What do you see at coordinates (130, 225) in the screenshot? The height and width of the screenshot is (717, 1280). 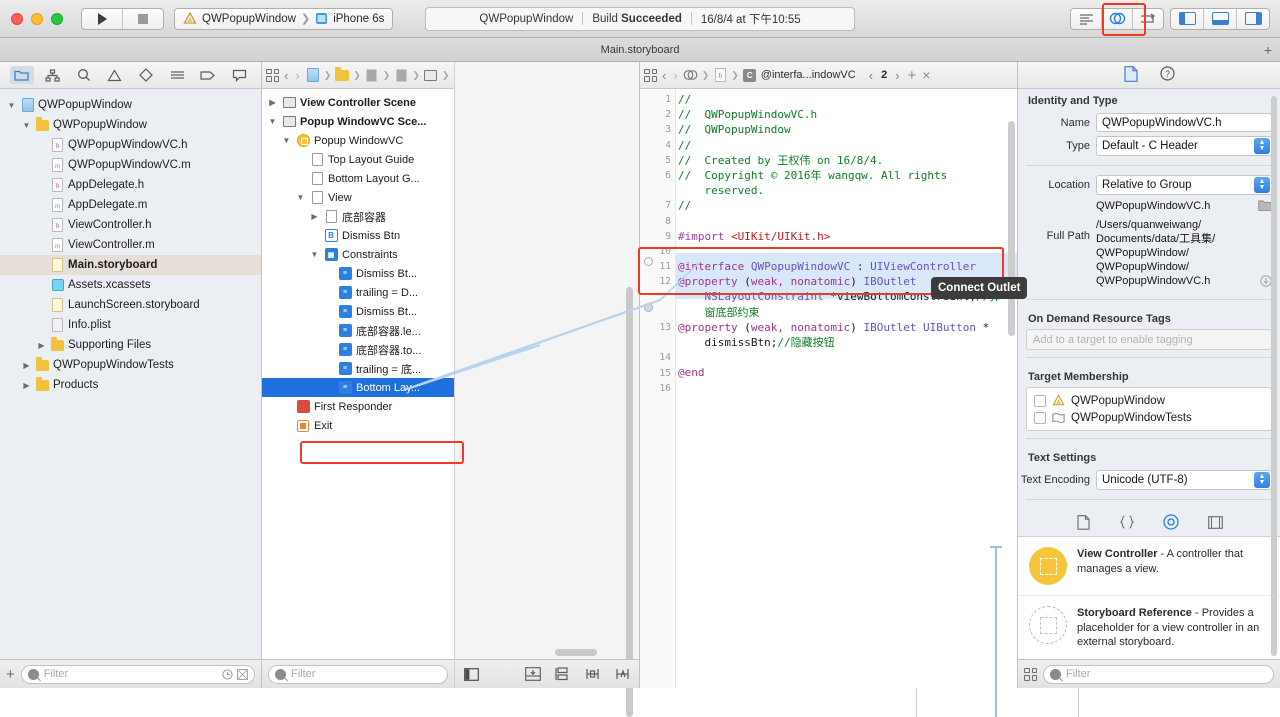 I see `navigator-item-6: h ViewController.h` at bounding box center [130, 225].